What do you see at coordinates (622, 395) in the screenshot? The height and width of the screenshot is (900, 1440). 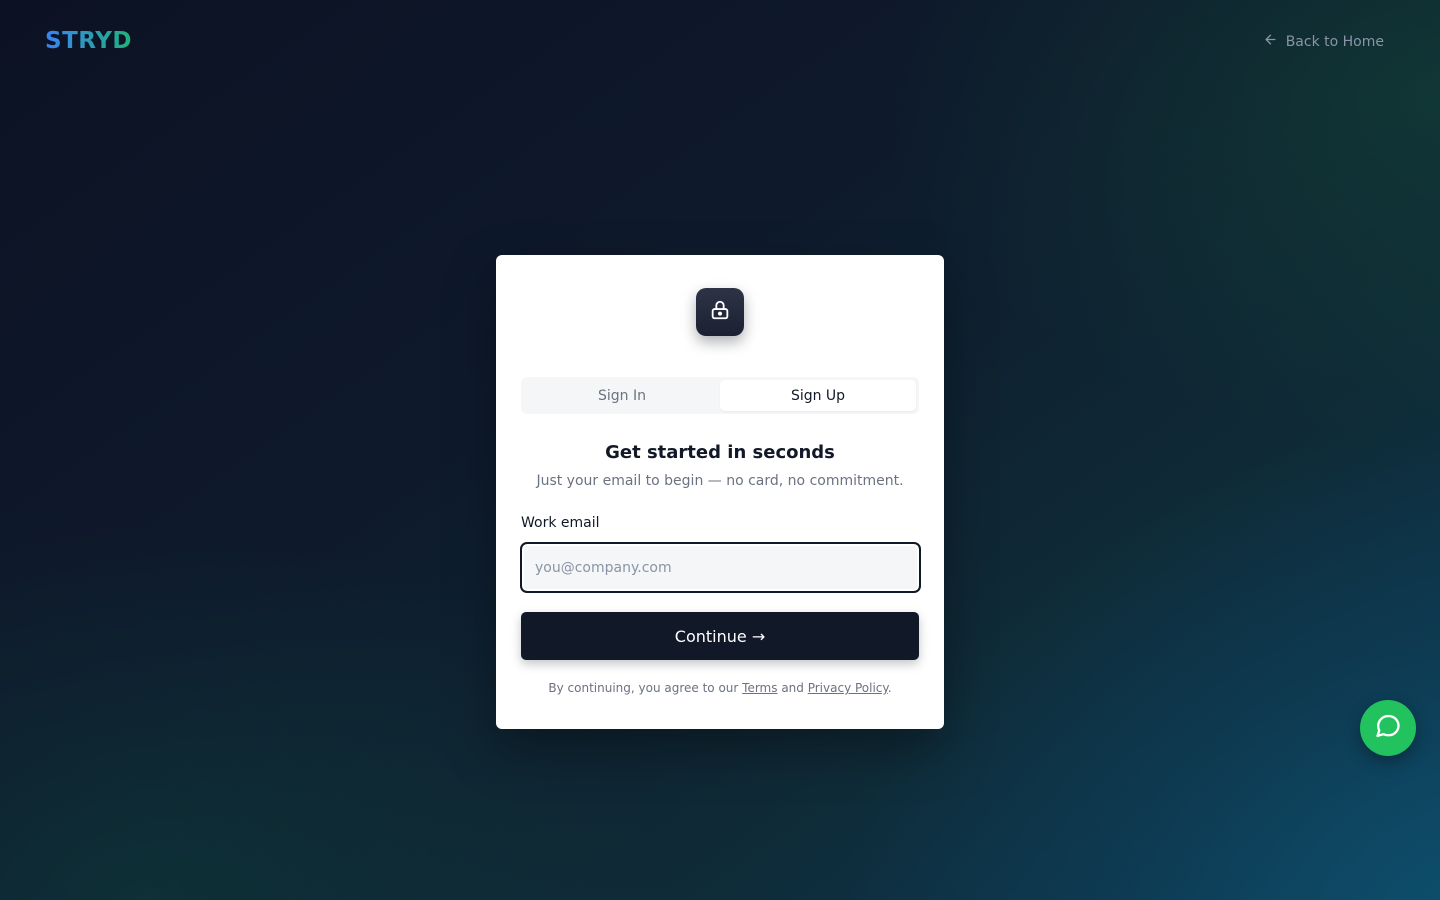 I see `tab-sign-in: Sign In` at bounding box center [622, 395].